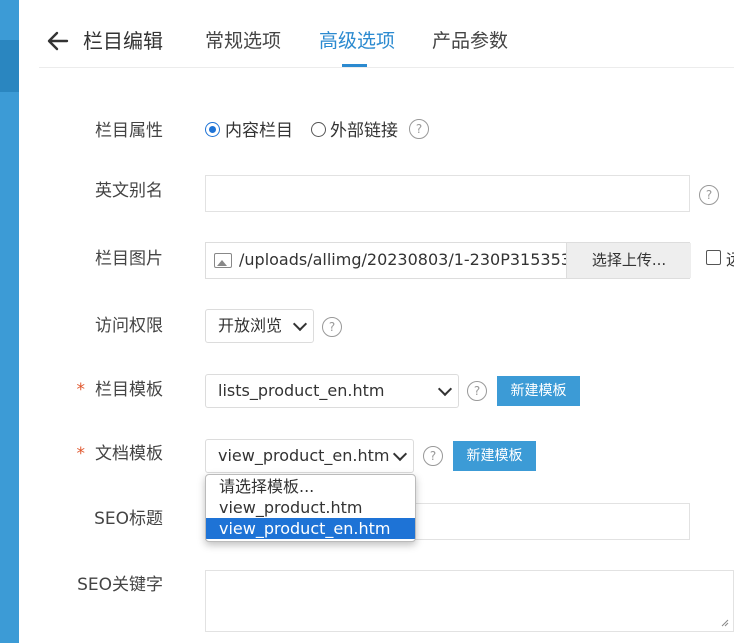  I want to click on doc-template-select: view_product_en.htm, so click(309, 456).